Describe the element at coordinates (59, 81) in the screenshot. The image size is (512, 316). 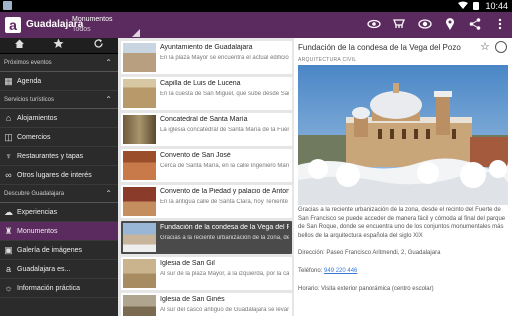
I see `sidebar-item-agenda: ▦ Agenda` at that location.